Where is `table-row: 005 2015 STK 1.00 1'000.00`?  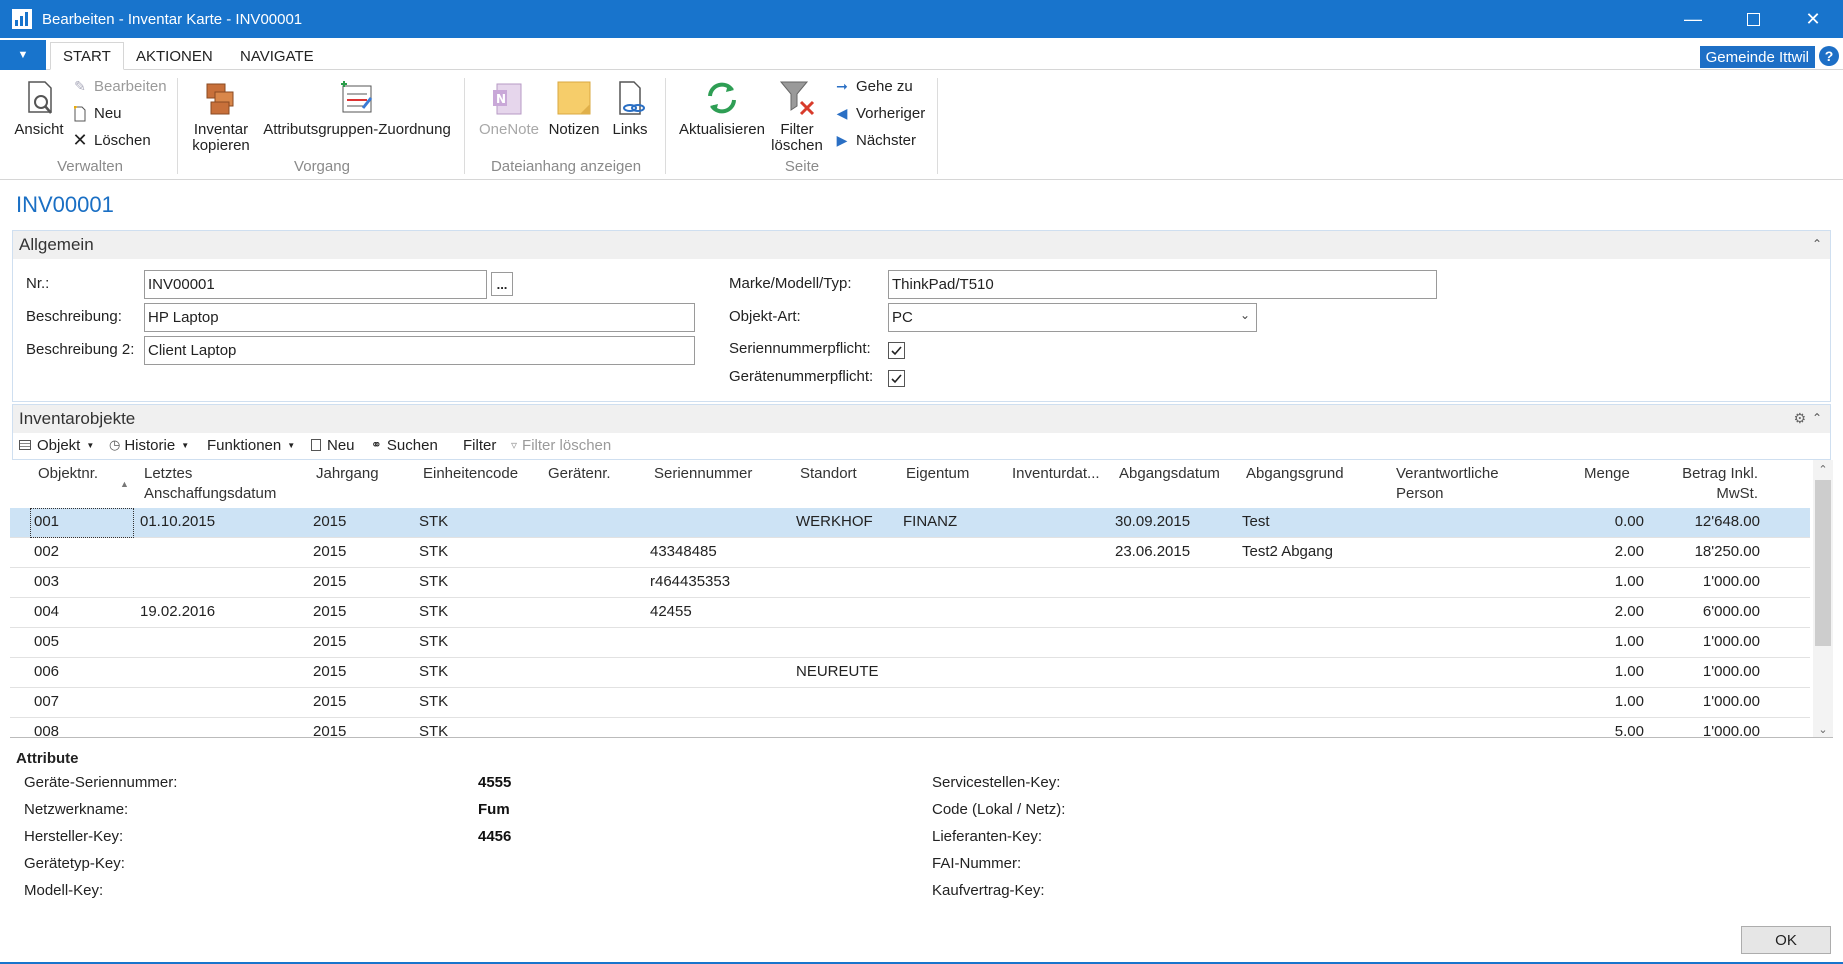
table-row: 005 2015 STK 1.00 1'000.00 is located at coordinates (910, 643).